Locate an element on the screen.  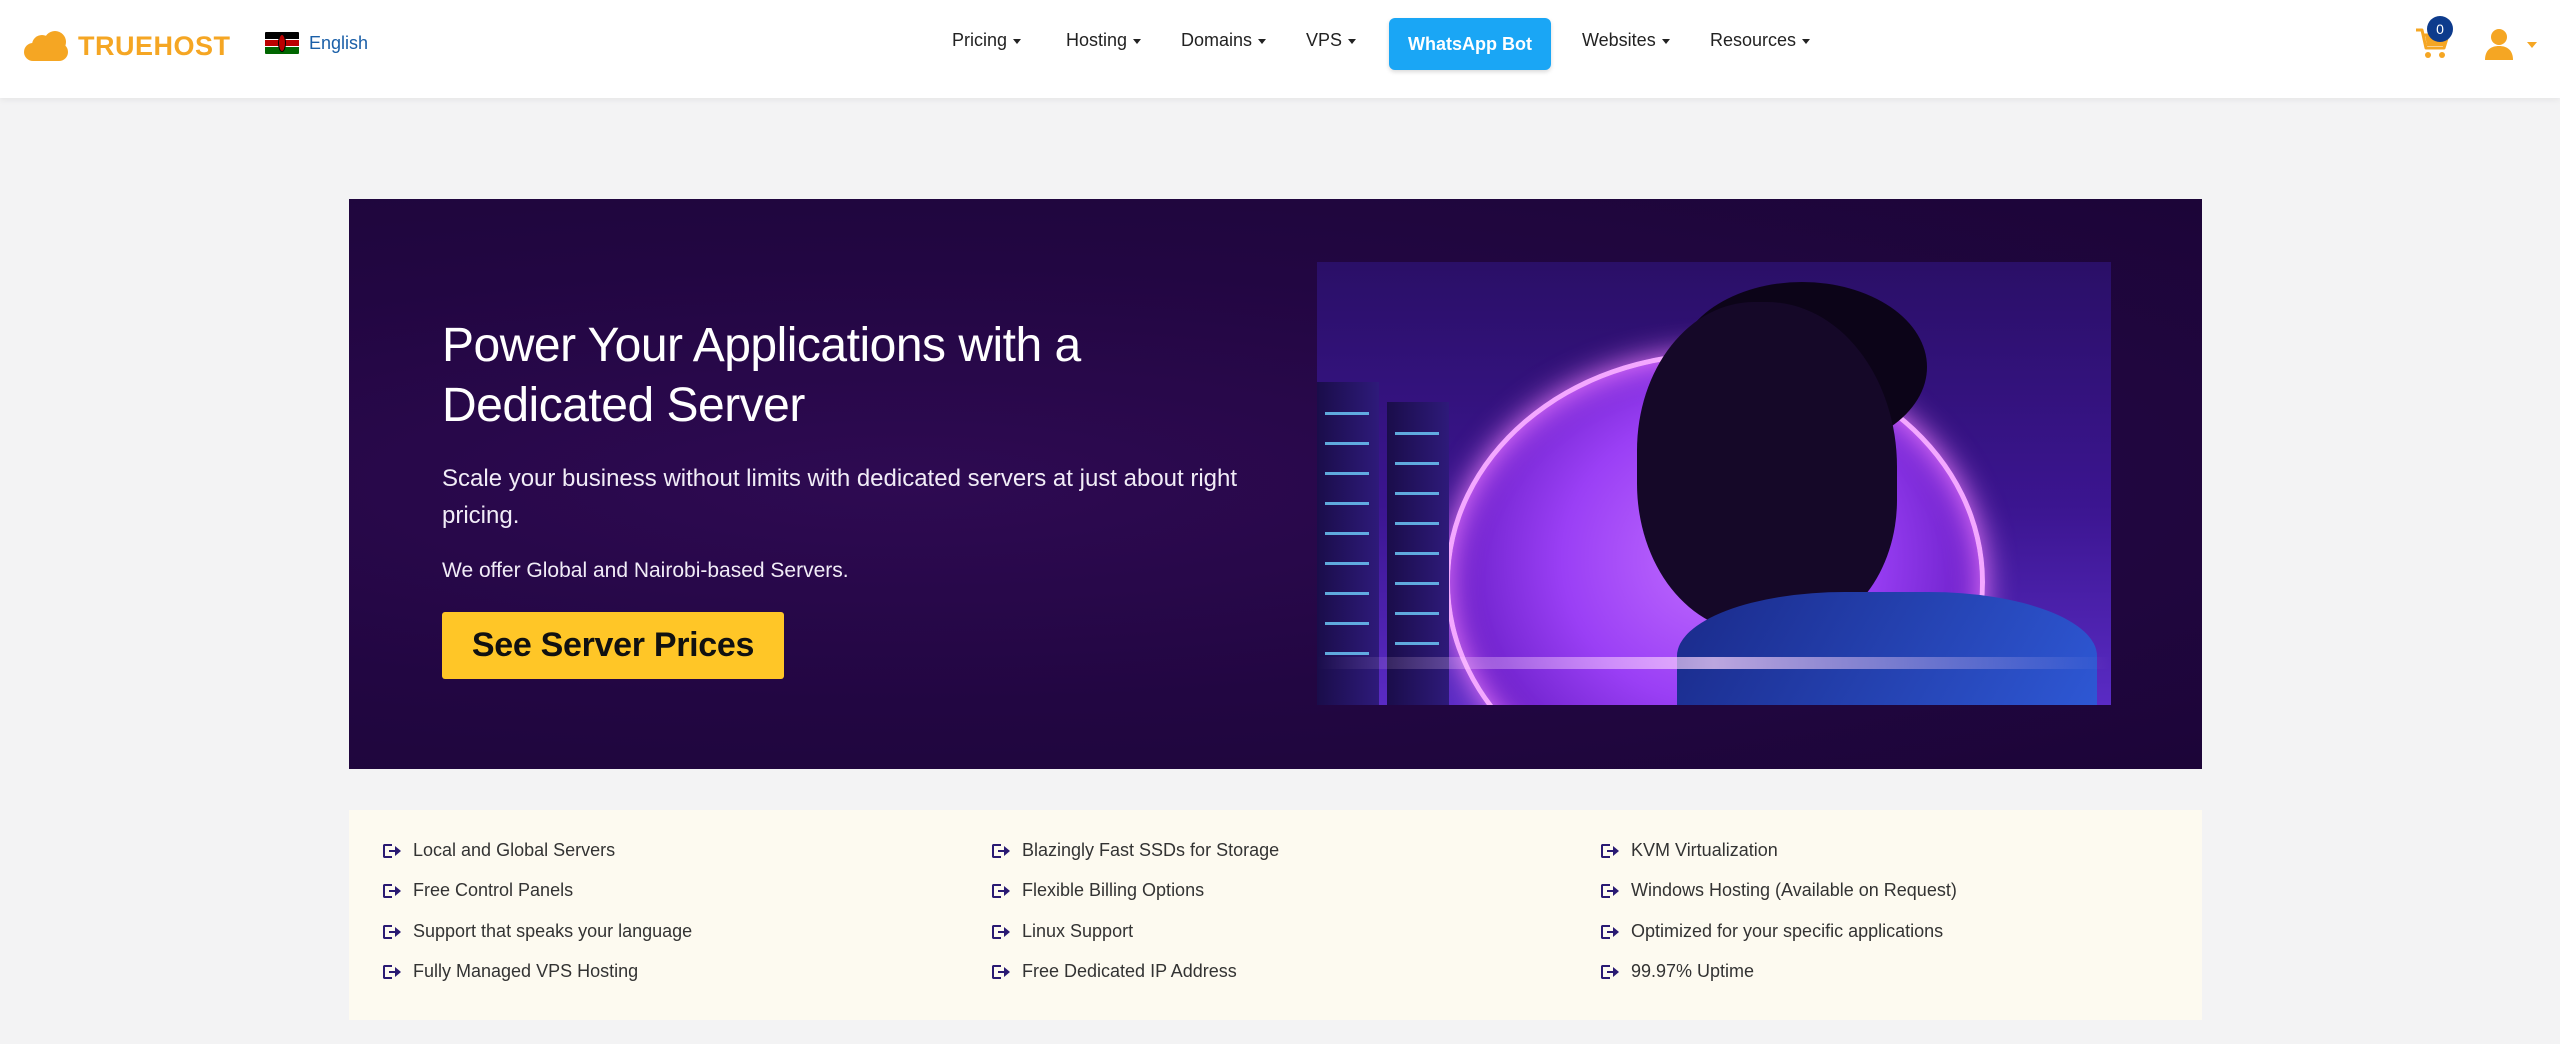
nav-hosting: Hosting is located at coordinates (1104, 40).